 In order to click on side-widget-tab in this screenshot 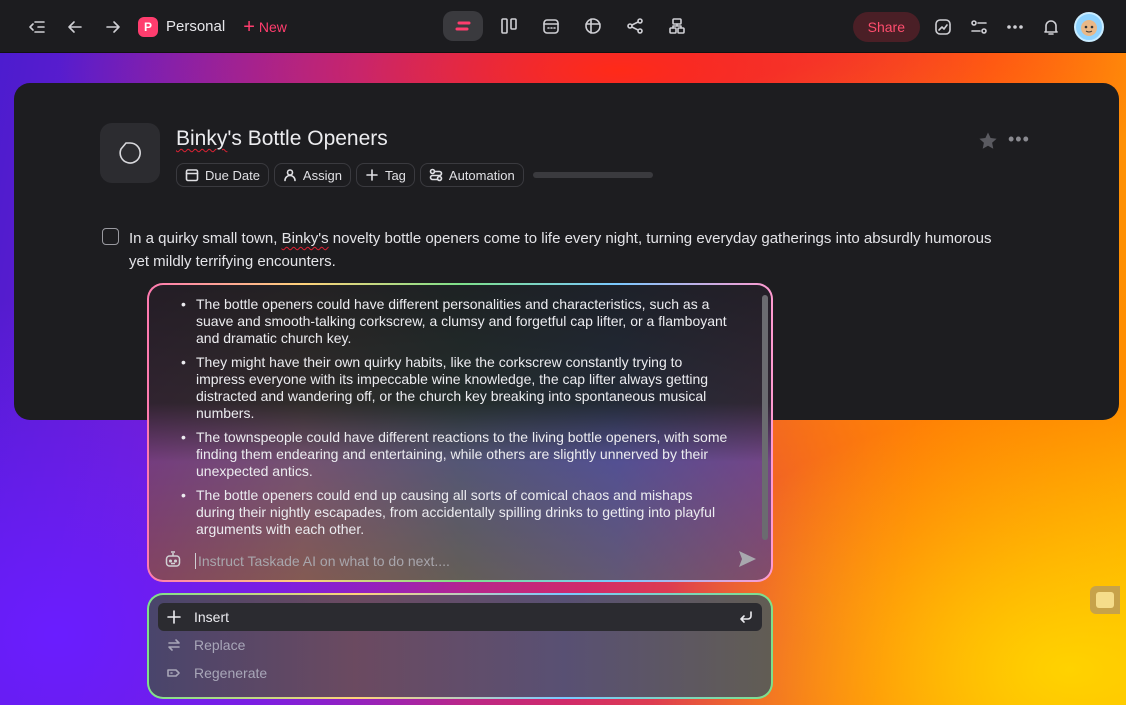, I will do `click(1105, 600)`.